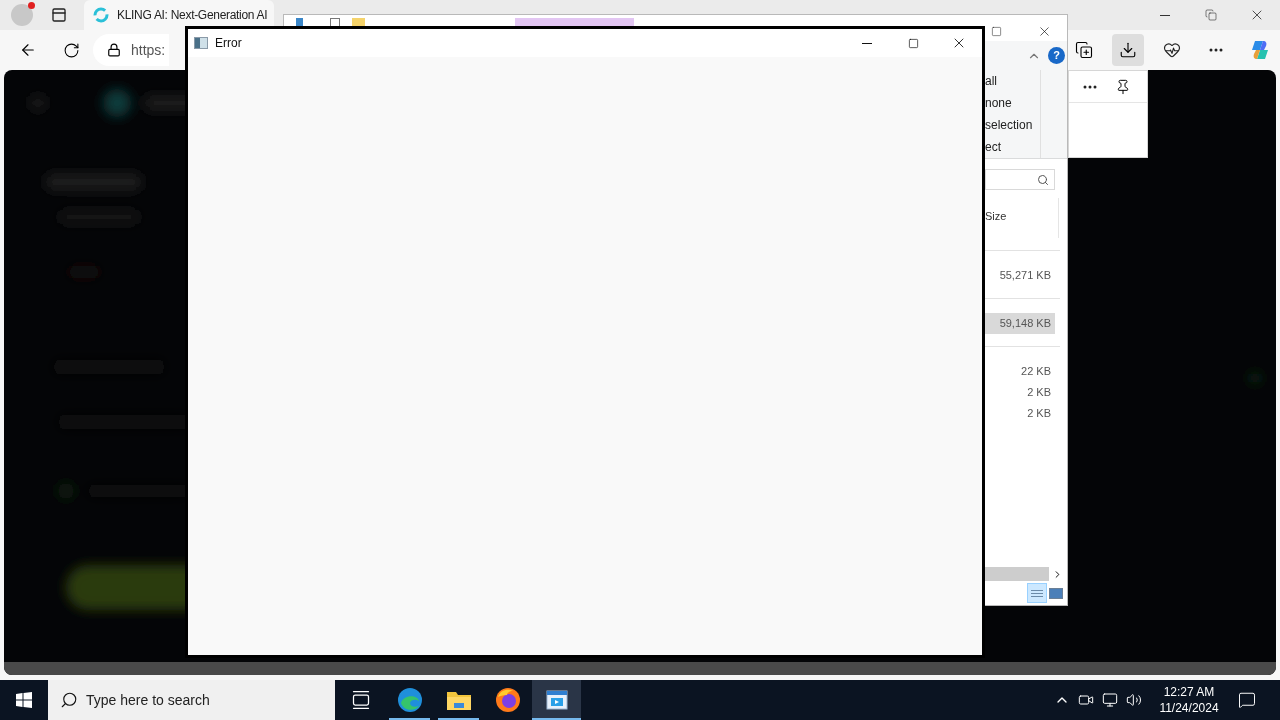  I want to click on tab-actions-icon, so click(59, 15).